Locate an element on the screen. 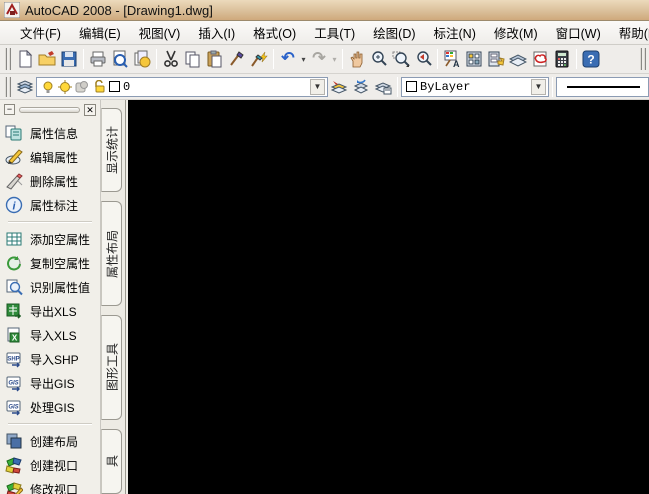  menu-draw: 绘图(D) is located at coordinates (394, 32).